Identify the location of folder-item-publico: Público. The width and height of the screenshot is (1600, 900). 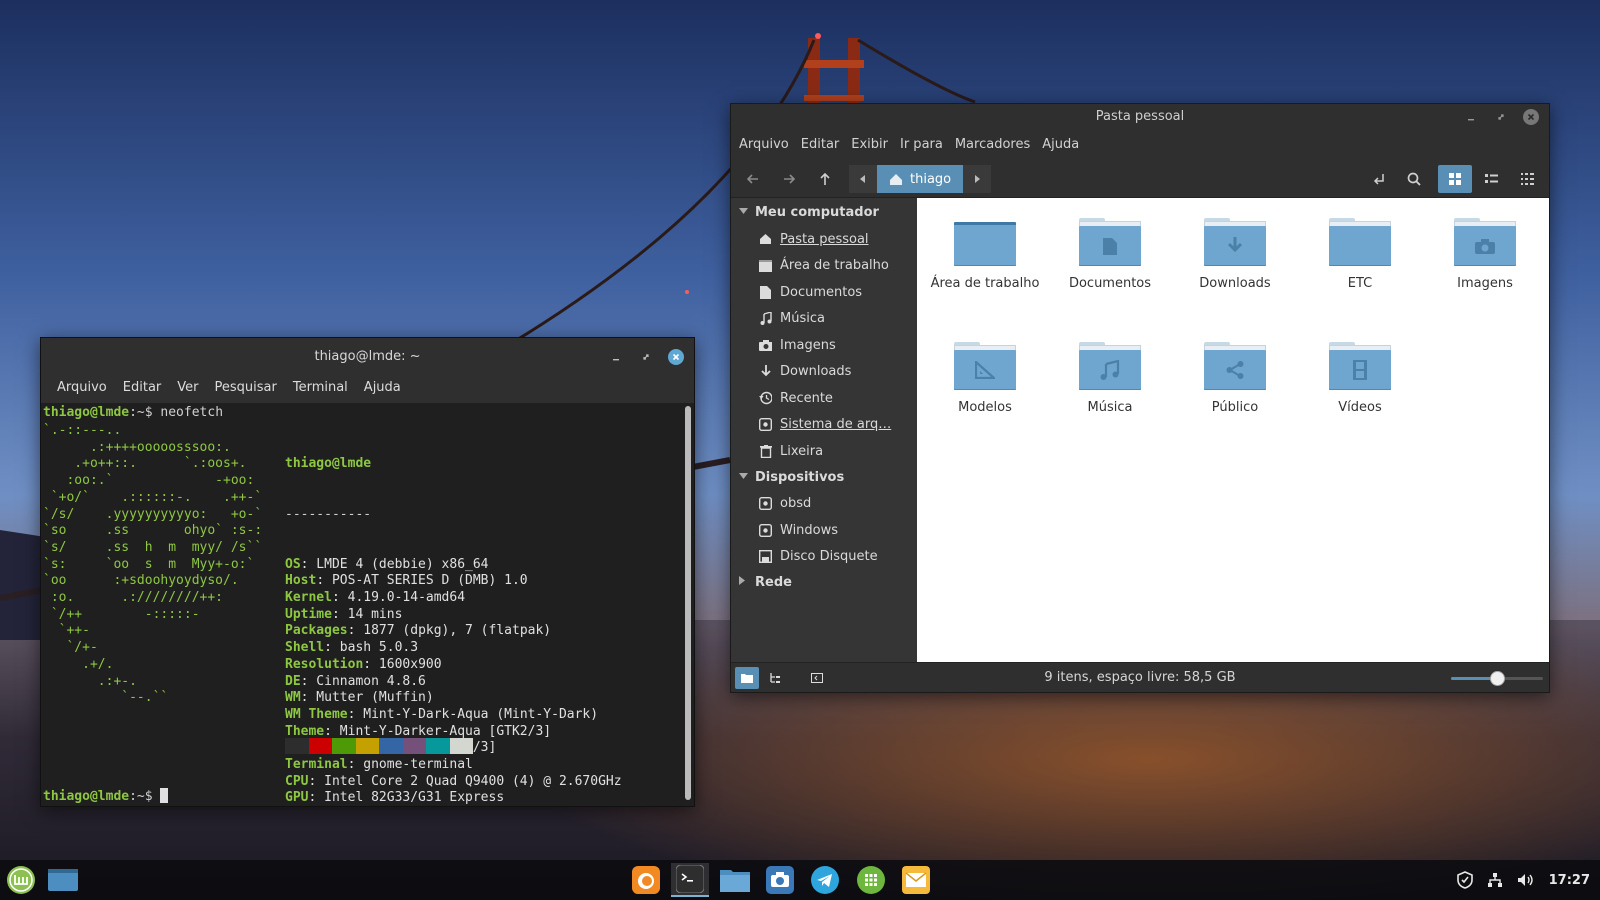
(1235, 378).